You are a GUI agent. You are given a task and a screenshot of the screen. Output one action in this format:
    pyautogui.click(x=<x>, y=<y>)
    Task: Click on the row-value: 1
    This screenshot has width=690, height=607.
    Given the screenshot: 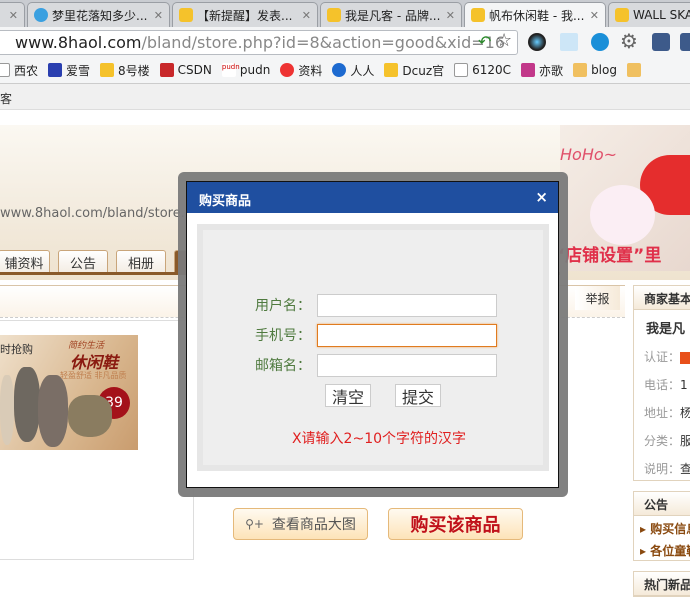 What is the action you would take?
    pyautogui.click(x=684, y=385)
    